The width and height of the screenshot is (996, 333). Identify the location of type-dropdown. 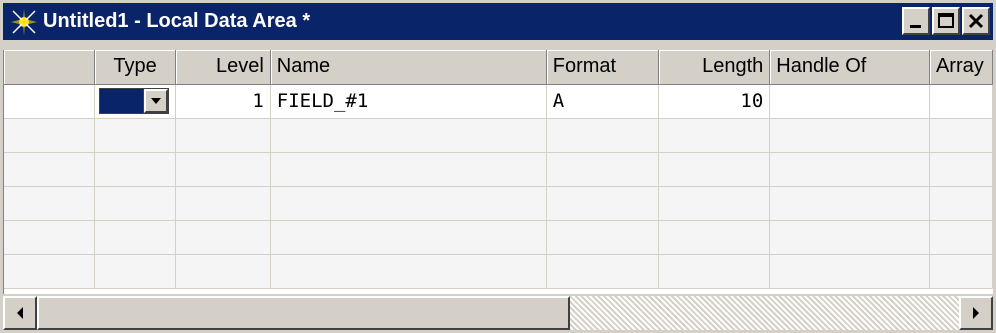
(134, 101).